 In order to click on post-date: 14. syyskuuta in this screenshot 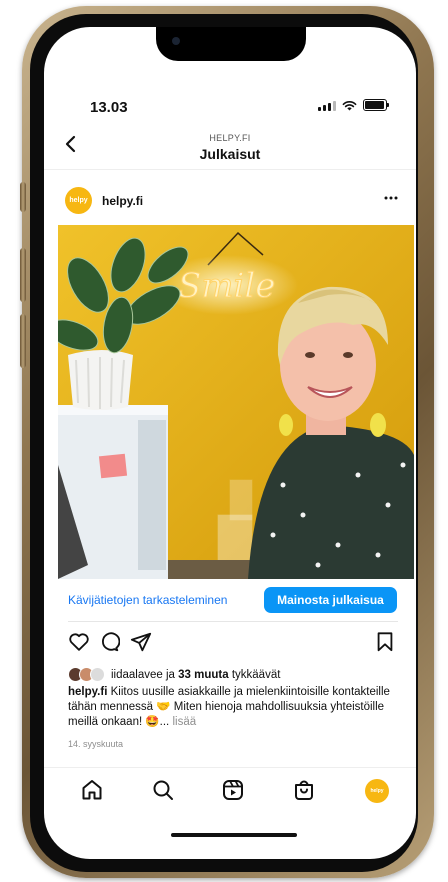, I will do `click(96, 744)`.